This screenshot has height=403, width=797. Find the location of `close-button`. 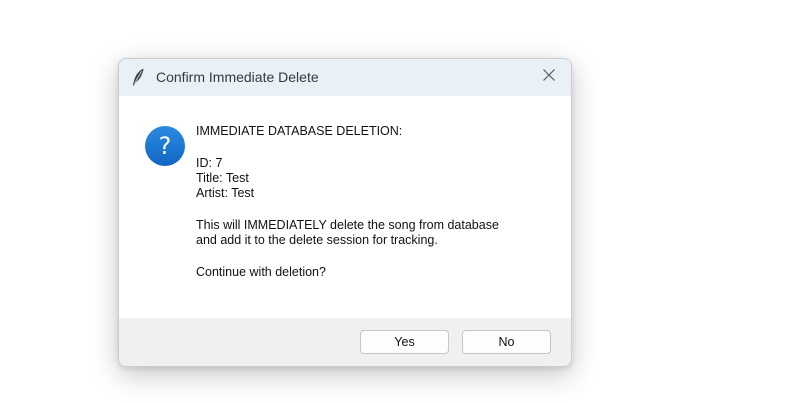

close-button is located at coordinates (549, 77).